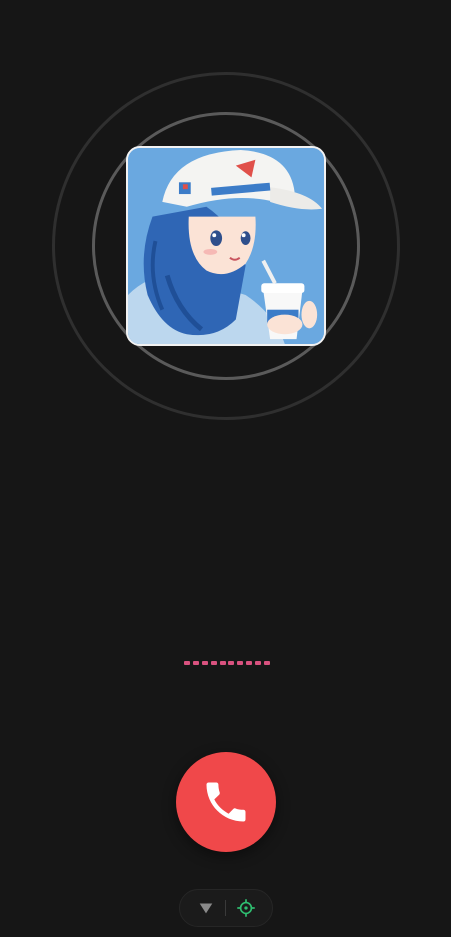  I want to click on crosshair-icon, so click(246, 908).